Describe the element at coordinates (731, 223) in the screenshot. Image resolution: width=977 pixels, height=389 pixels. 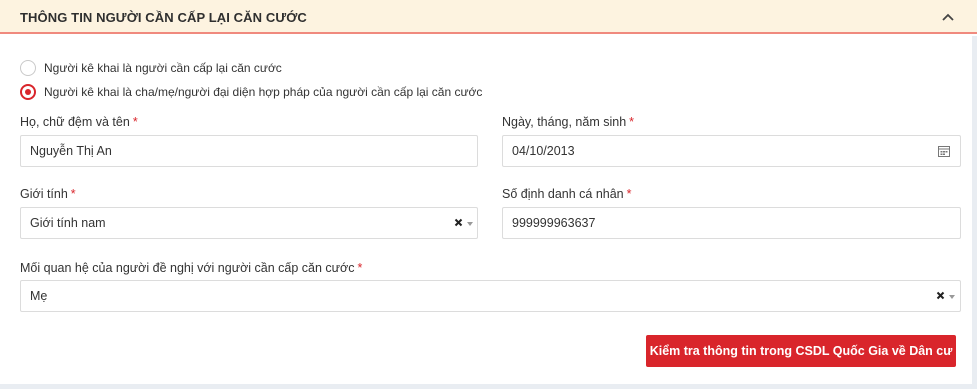
I see `personal-id-input: 999999963637` at that location.